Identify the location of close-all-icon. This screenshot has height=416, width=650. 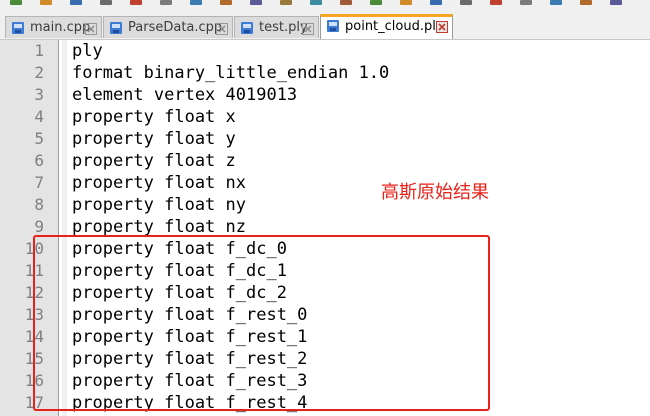
(166, 2).